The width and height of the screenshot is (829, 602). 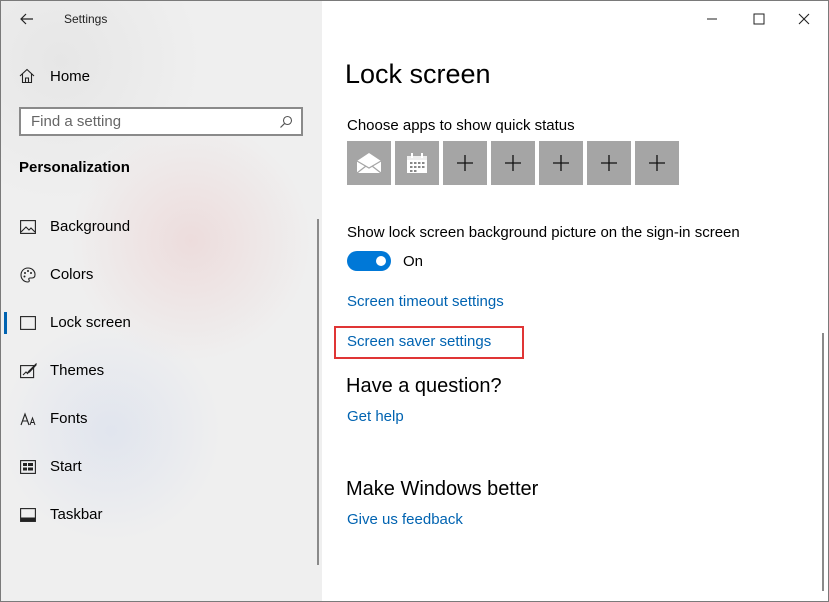 What do you see at coordinates (74, 167) in the screenshot?
I see `section-title: Personalization` at bounding box center [74, 167].